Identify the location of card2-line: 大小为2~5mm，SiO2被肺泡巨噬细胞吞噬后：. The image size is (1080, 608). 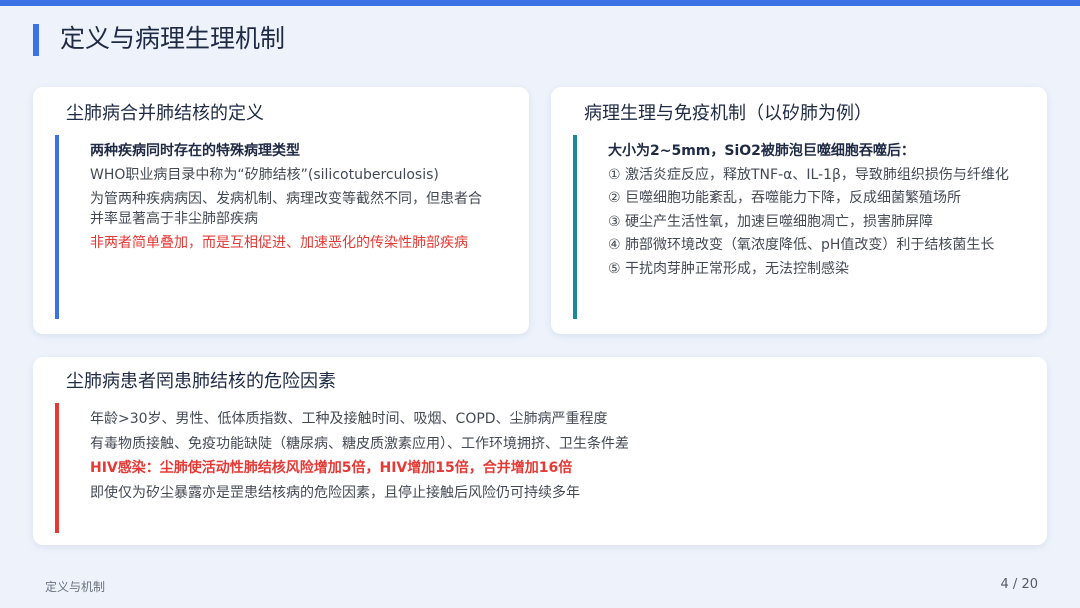
(761, 151).